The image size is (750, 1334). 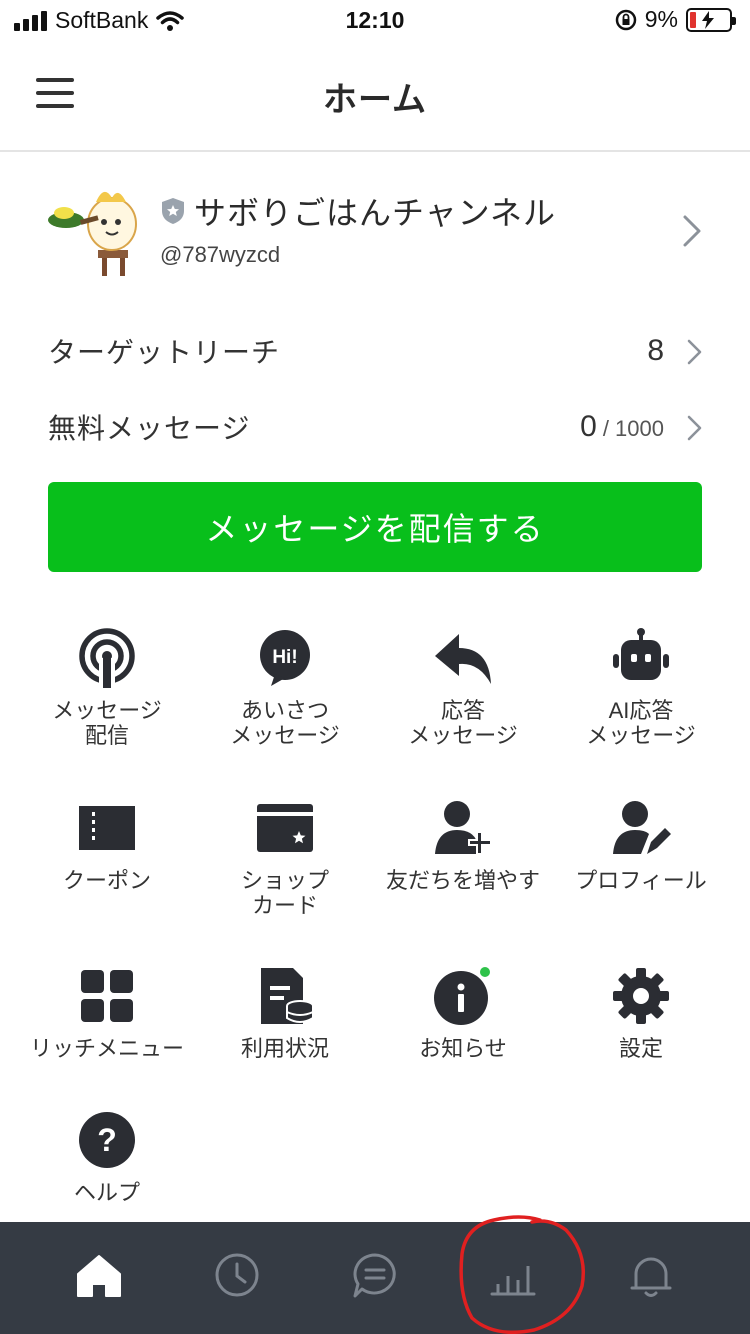 I want to click on bottom-nav, so click(x=375, y=1278).